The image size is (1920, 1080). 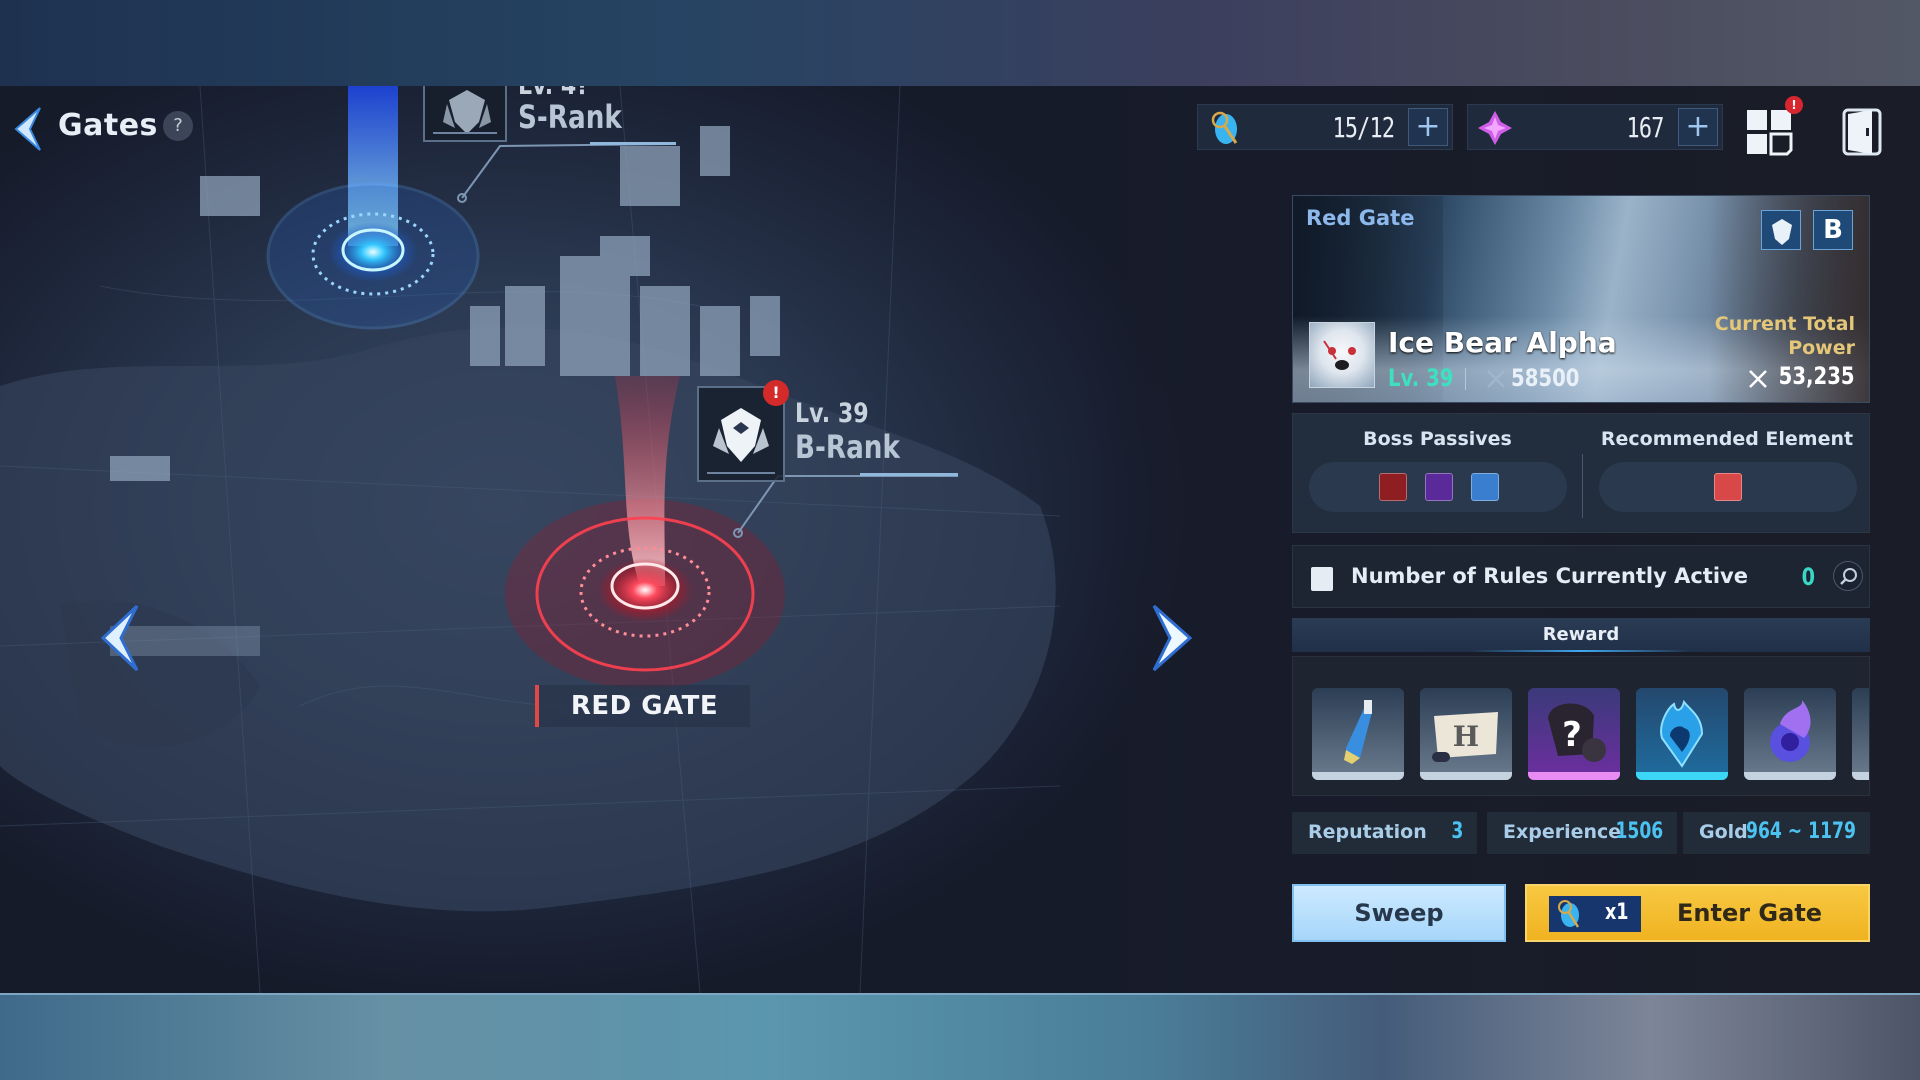 I want to click on scroll-icon: H, so click(x=1465, y=737).